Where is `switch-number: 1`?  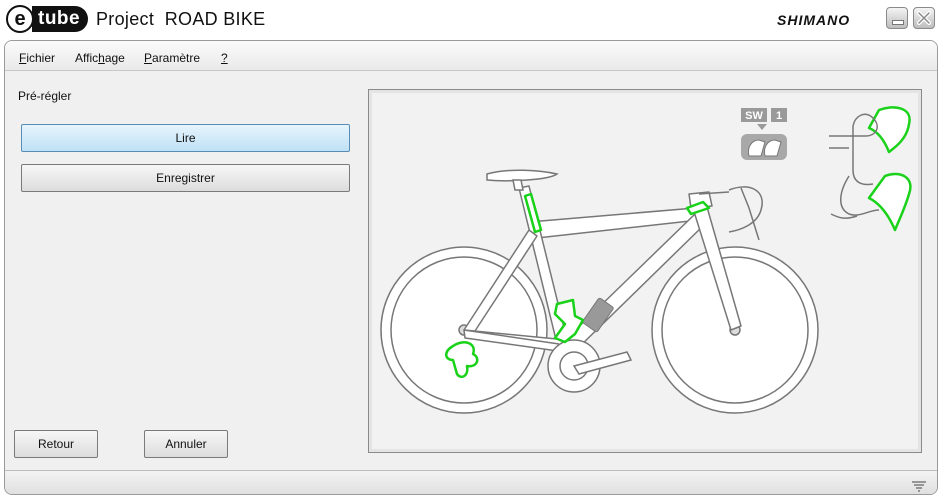 switch-number: 1 is located at coordinates (779, 116).